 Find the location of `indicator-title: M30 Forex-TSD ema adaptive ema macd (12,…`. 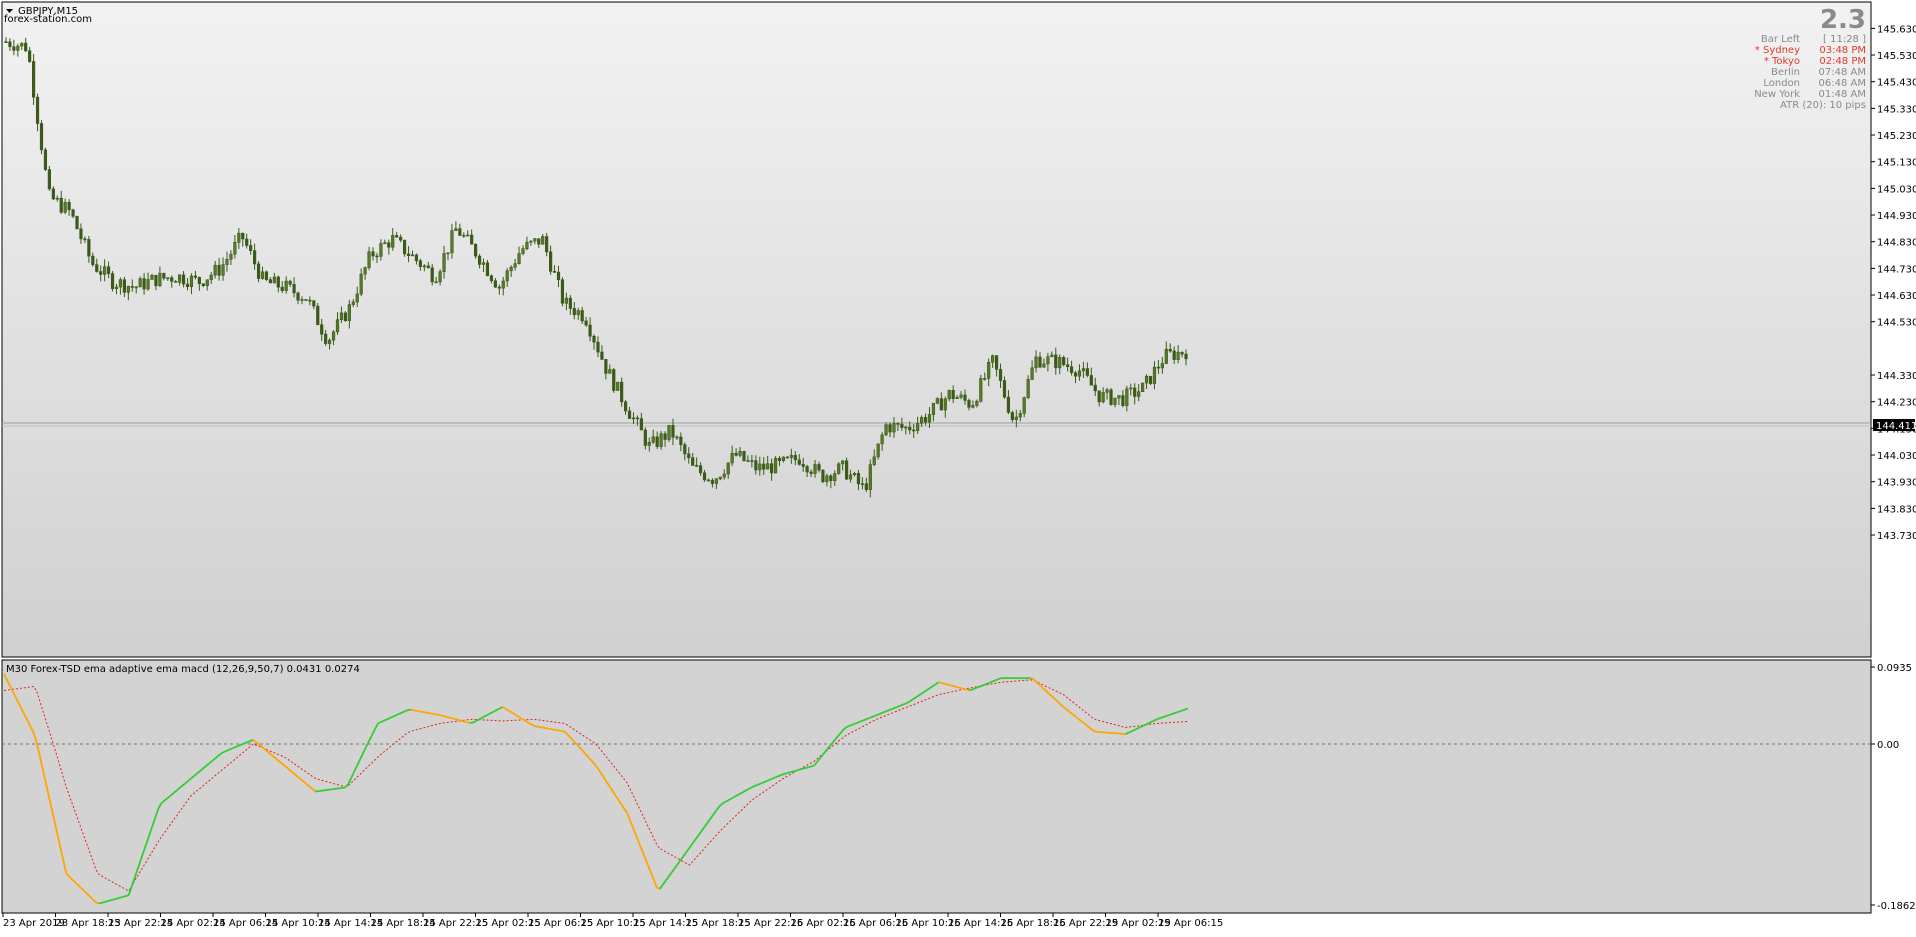

indicator-title: M30 Forex-TSD ema adaptive ema macd (12,… is located at coordinates (183, 669).